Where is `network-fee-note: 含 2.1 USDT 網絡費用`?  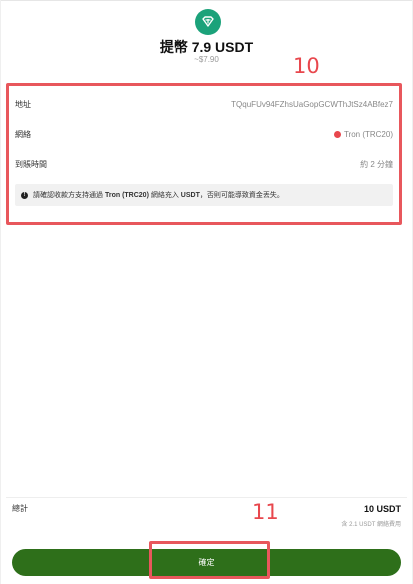 network-fee-note: 含 2.1 USDT 網絡費用 is located at coordinates (371, 525).